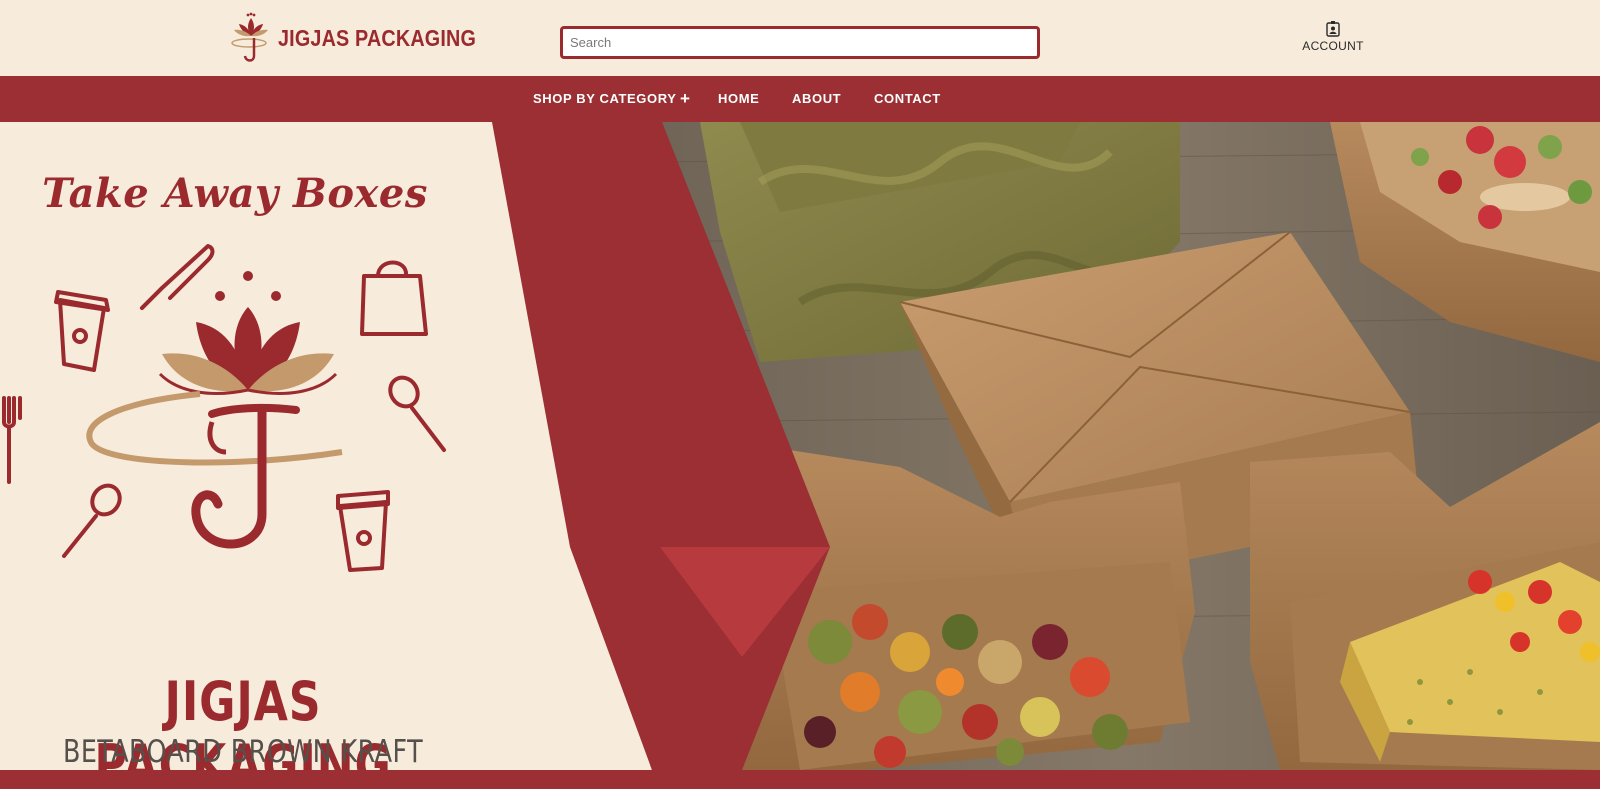 This screenshot has width=1600, height=789. I want to click on main-nav: SHOP BY CATEGORY + HOME ABOUT CONTACT, so click(800, 99).